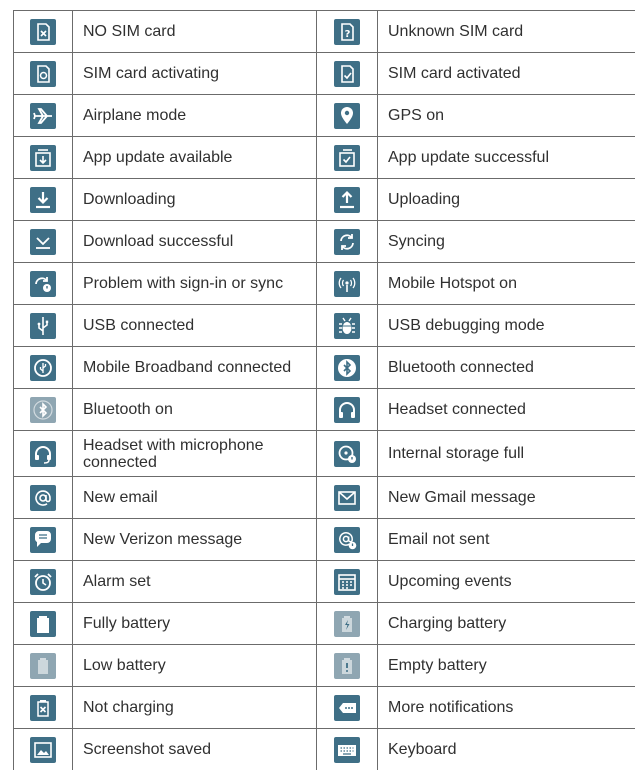  I want to click on icon-label: New Verizon message, so click(194, 539).